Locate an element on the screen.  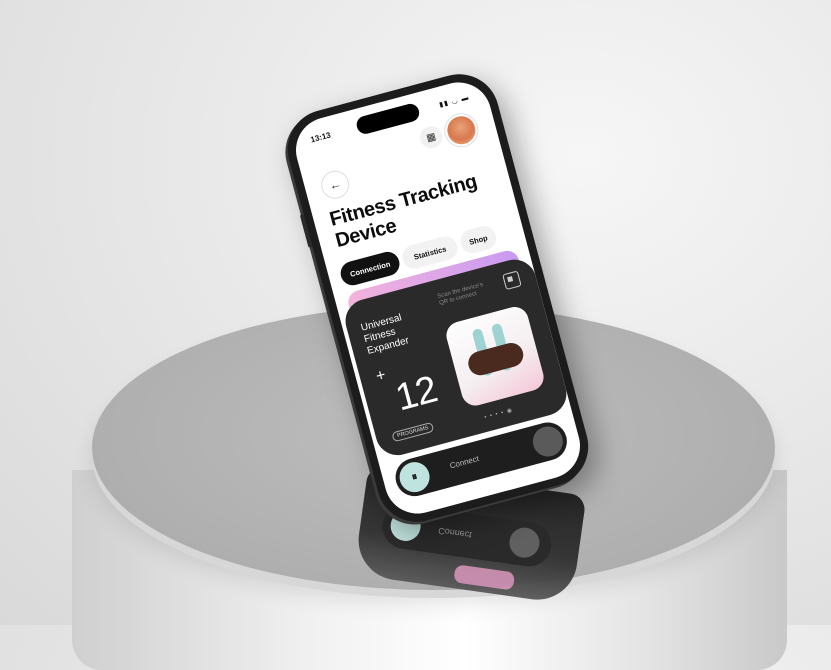
device-icon: ⏸ is located at coordinates (414, 477).